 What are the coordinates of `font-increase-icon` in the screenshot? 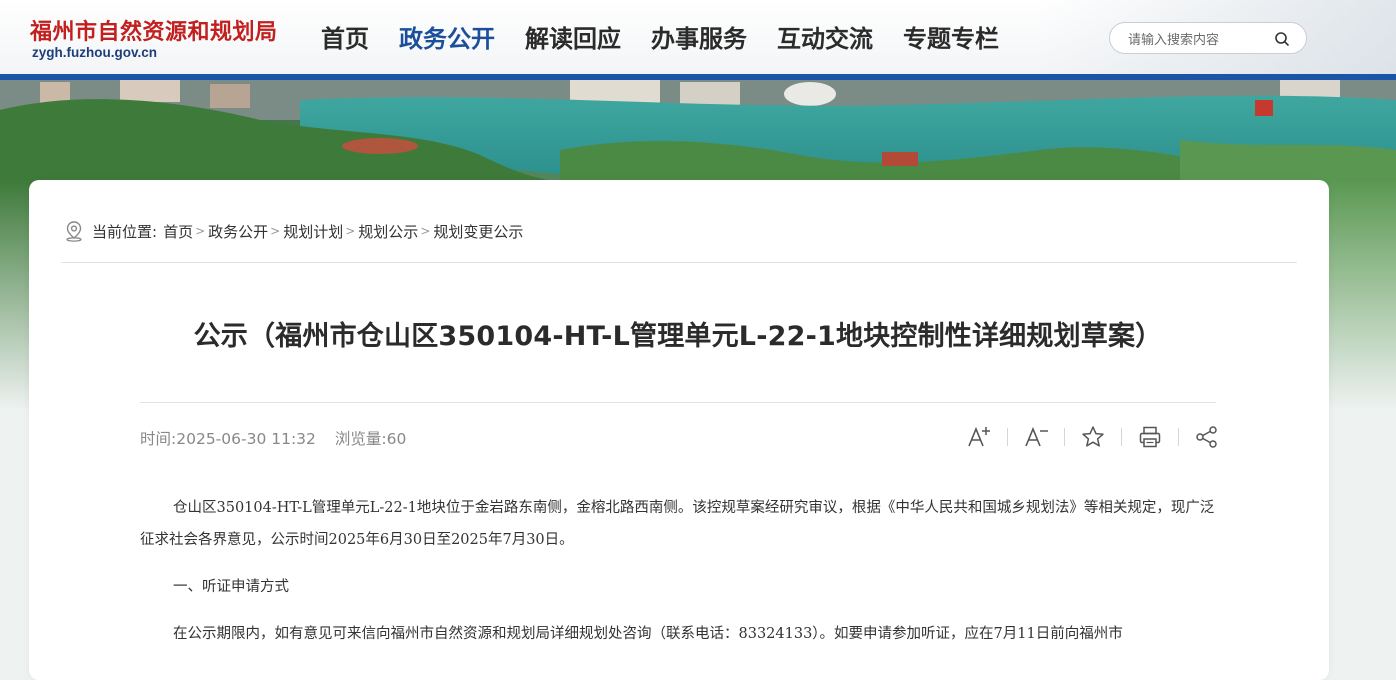 It's located at (979, 436).